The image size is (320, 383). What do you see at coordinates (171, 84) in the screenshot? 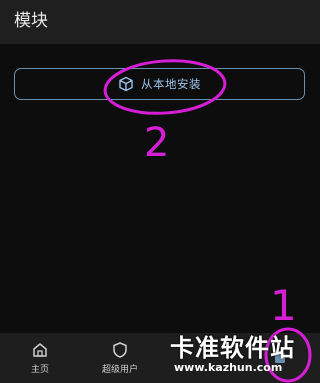
I see `install-button-label: 从本地安装` at bounding box center [171, 84].